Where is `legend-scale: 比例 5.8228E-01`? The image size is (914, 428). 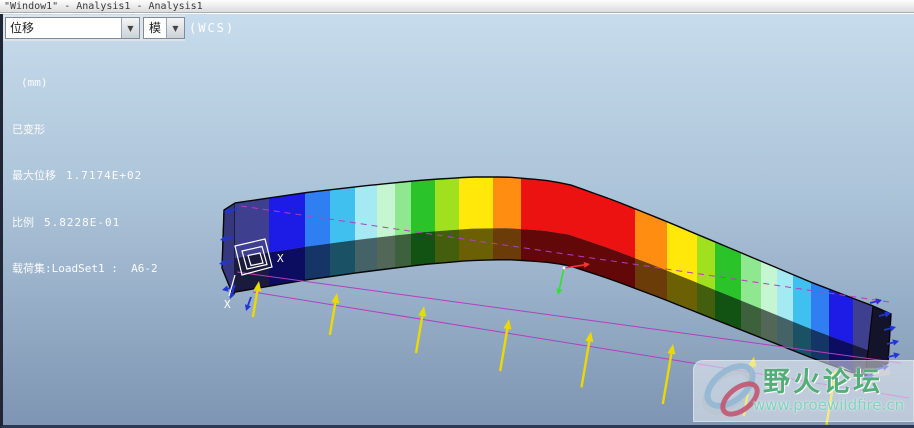 legend-scale: 比例 5.8228E-01 is located at coordinates (66, 222).